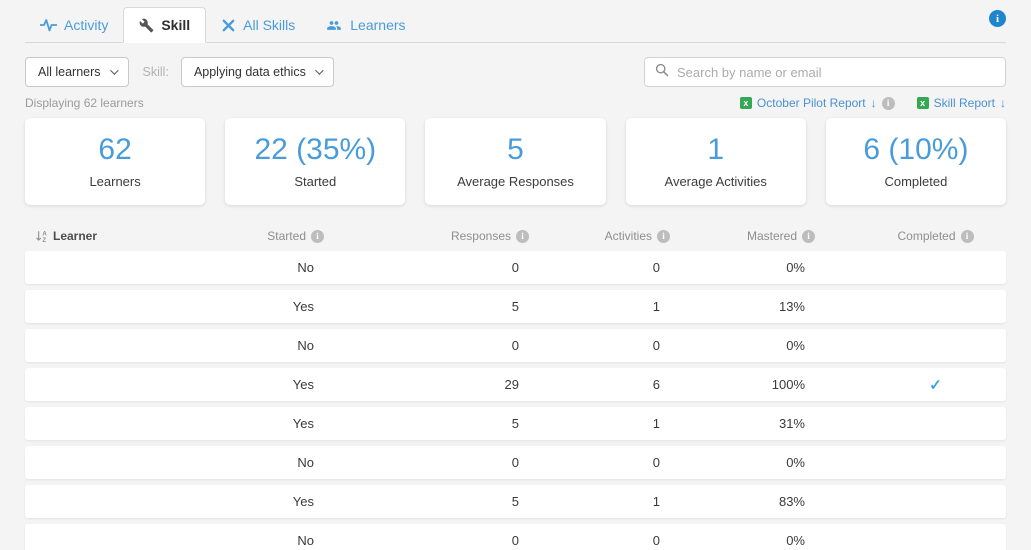 The height and width of the screenshot is (550, 1031). I want to click on tab-learners: Learners, so click(365, 25).